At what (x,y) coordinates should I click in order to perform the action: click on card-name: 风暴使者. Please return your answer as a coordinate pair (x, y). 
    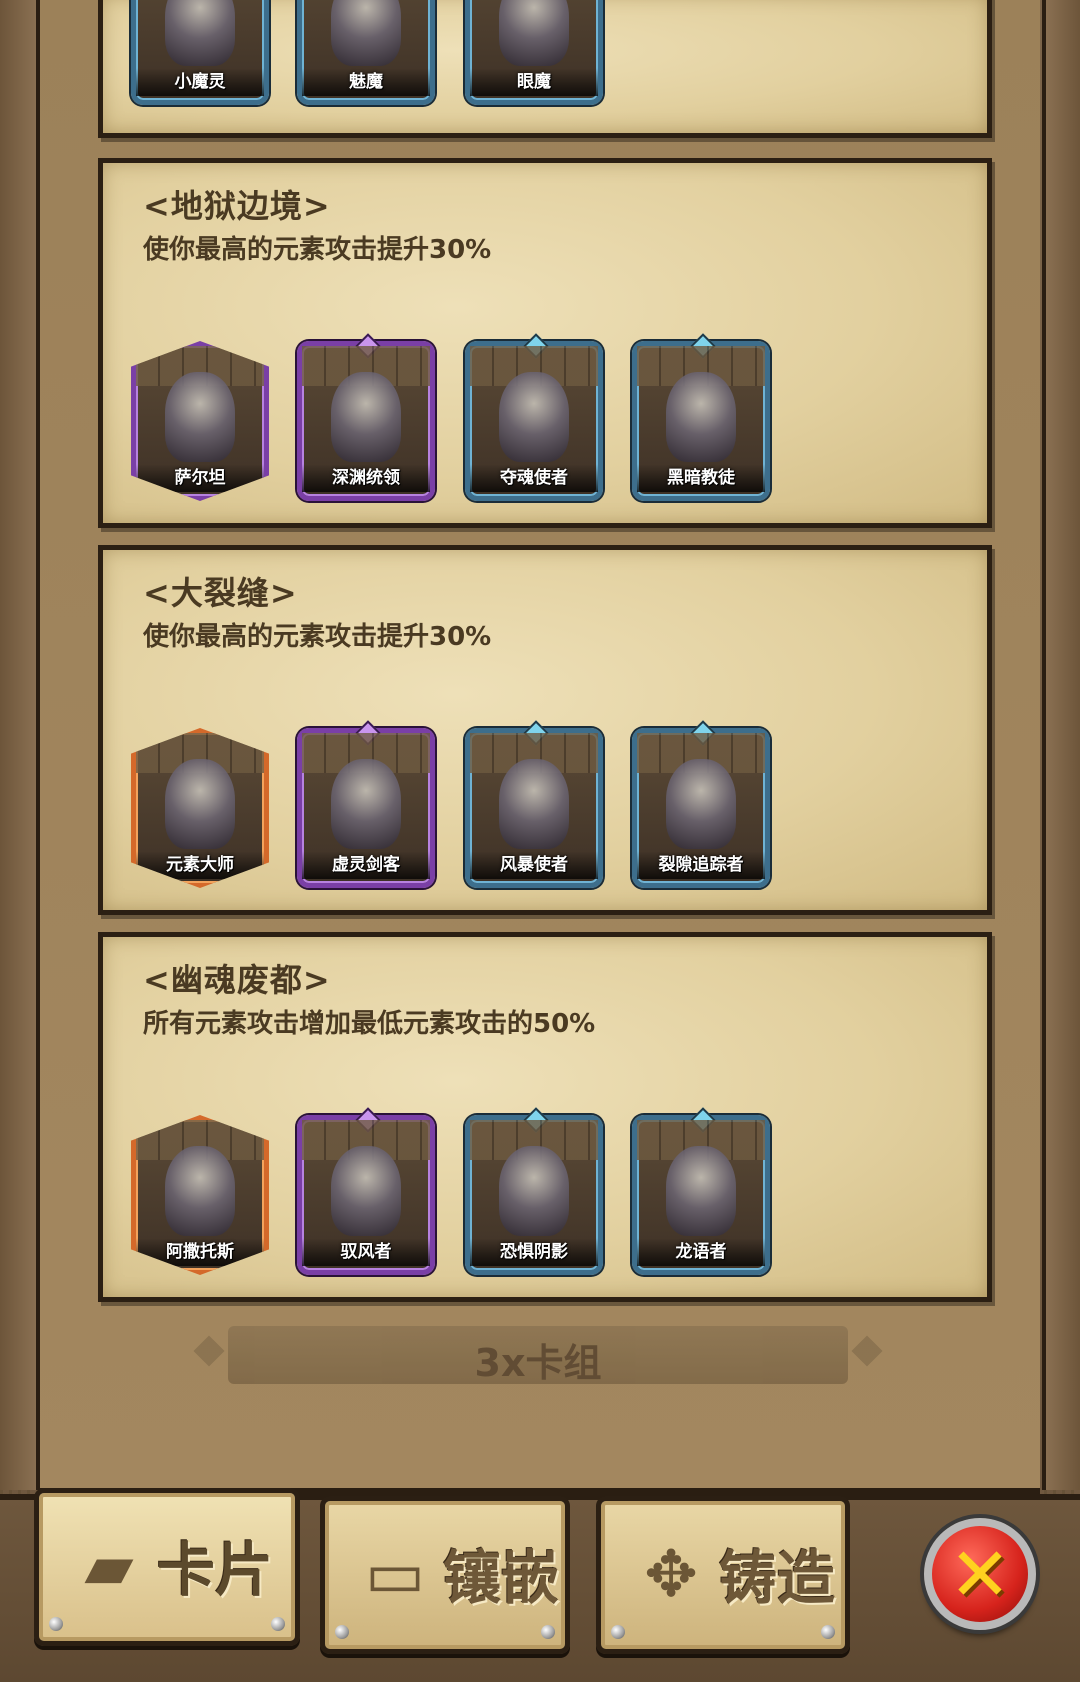
    Looking at the image, I should click on (534, 865).